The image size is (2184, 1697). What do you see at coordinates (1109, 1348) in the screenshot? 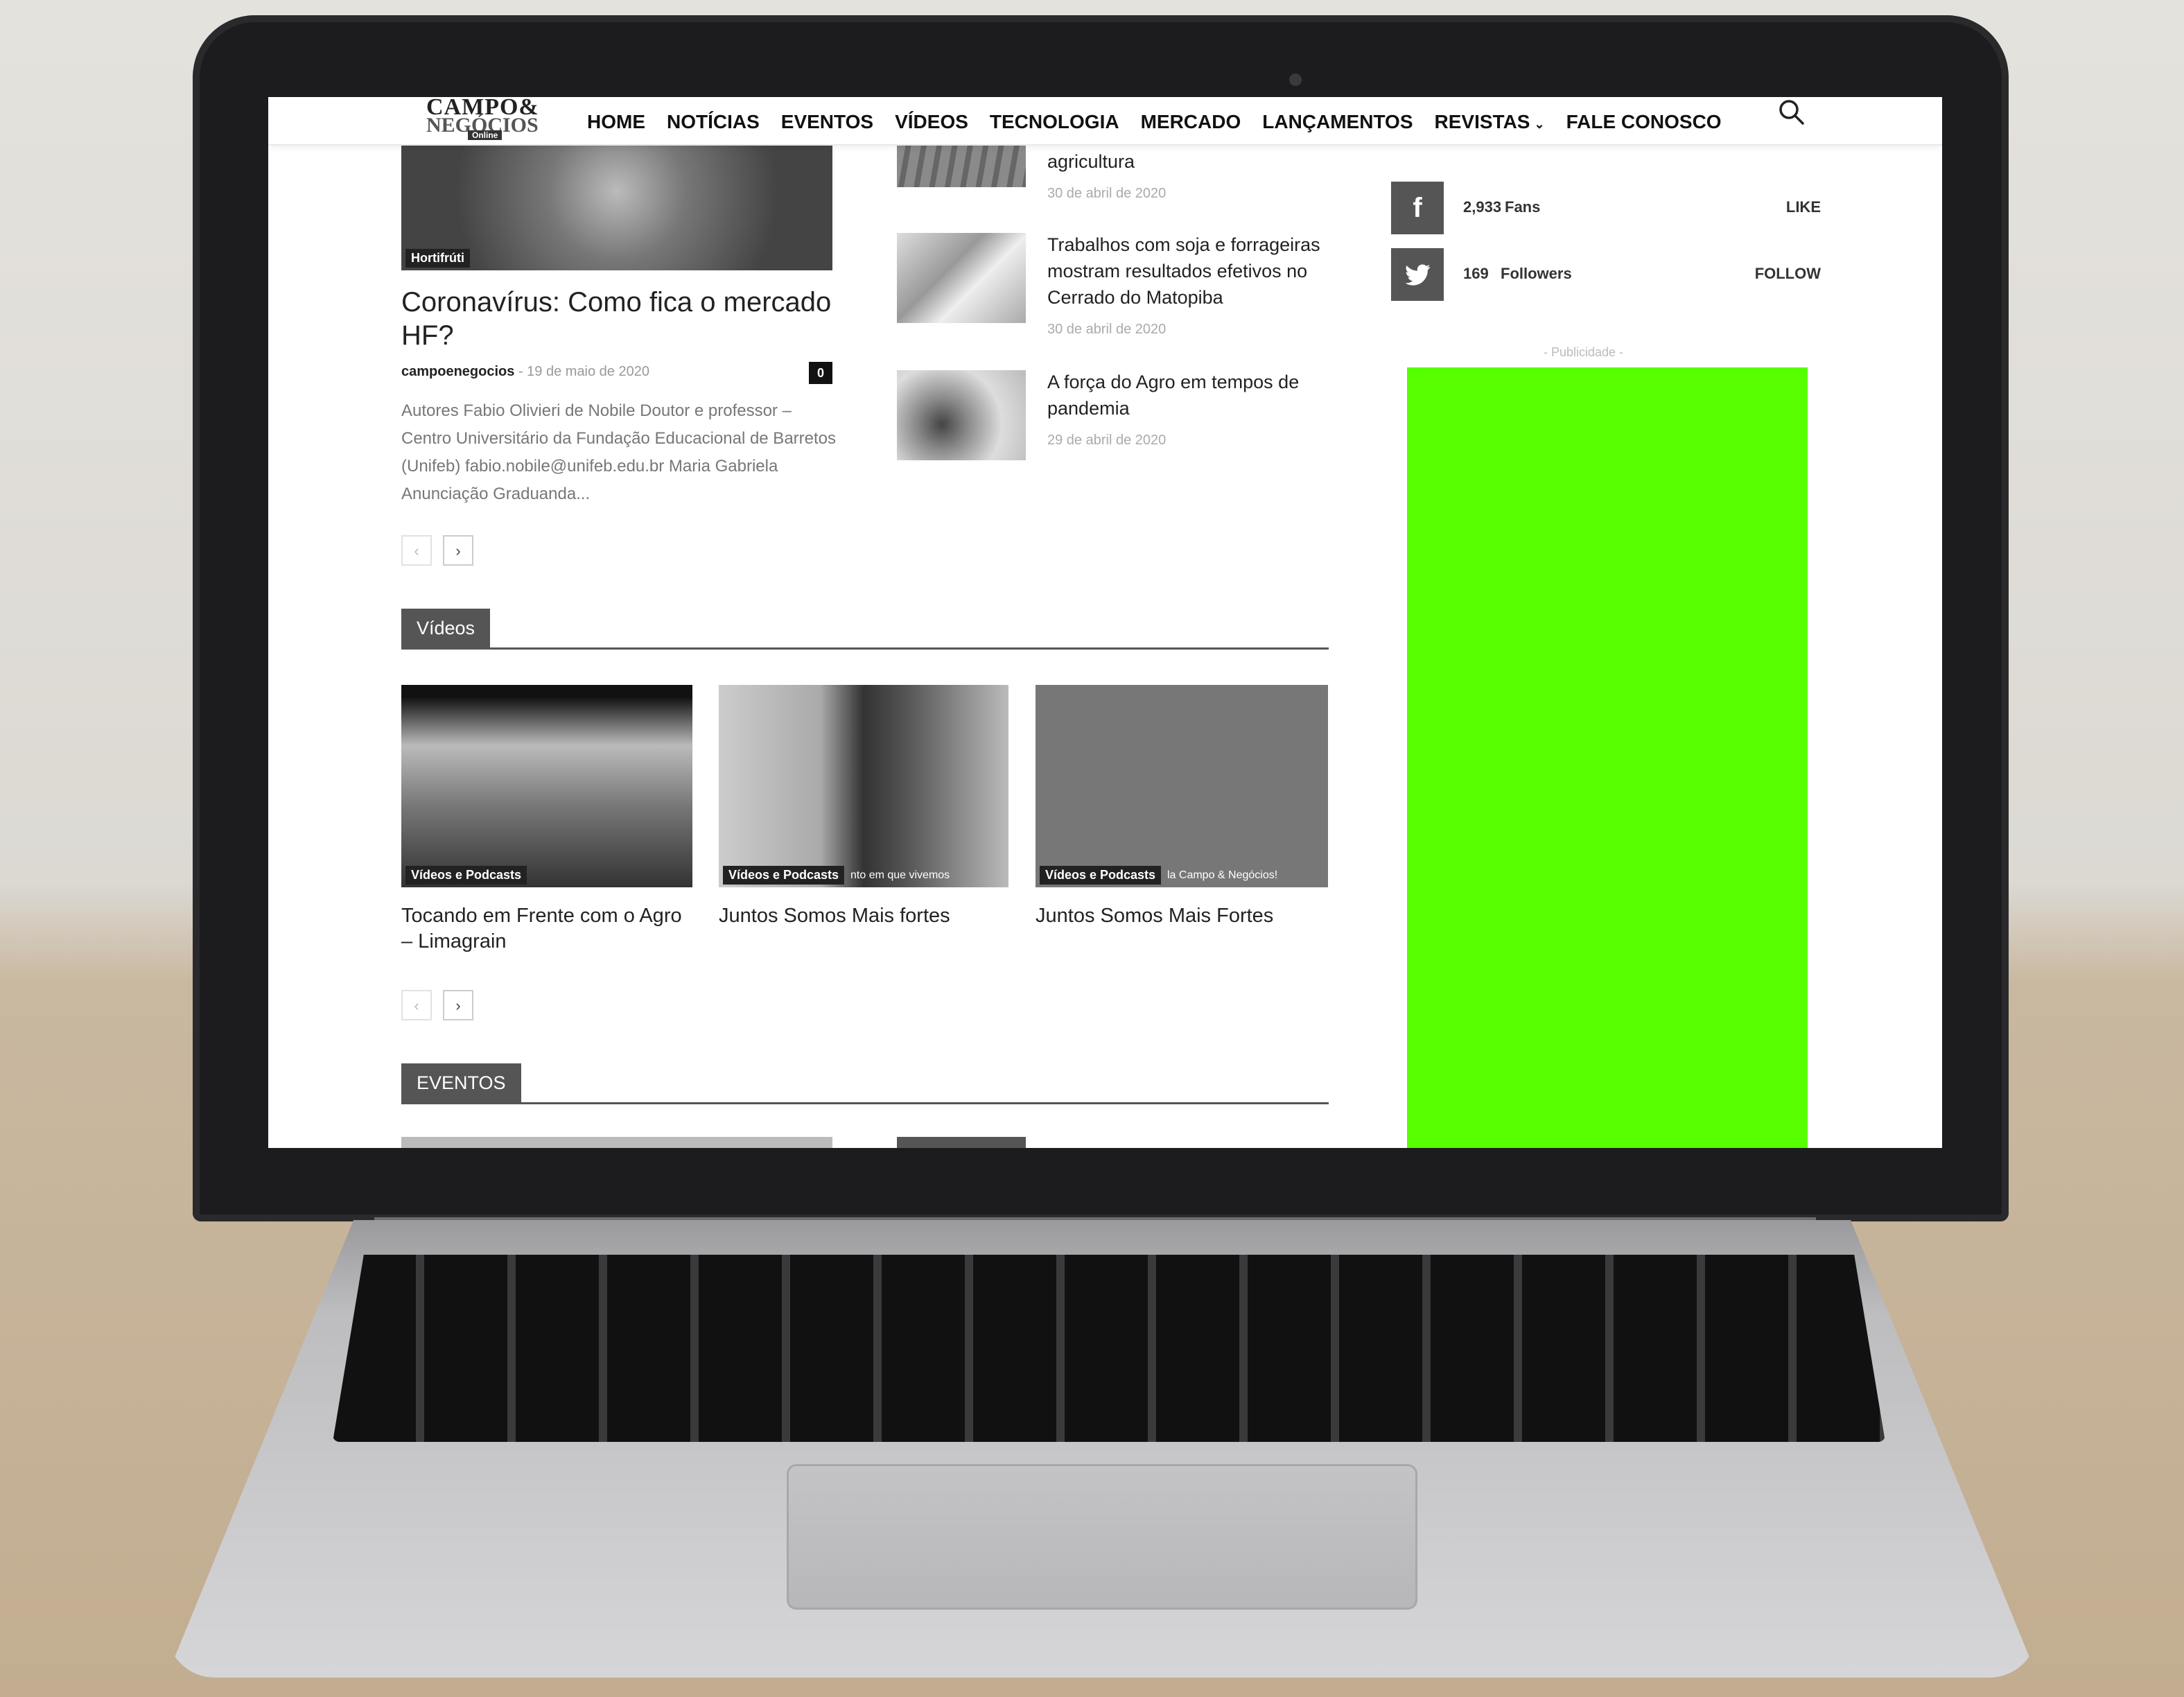
I see `keyboard` at bounding box center [1109, 1348].